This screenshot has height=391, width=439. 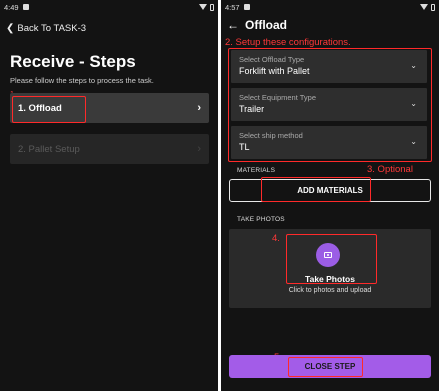 I want to click on back-to-task-link: ❮ Back To TASK-3, so click(x=46, y=28).